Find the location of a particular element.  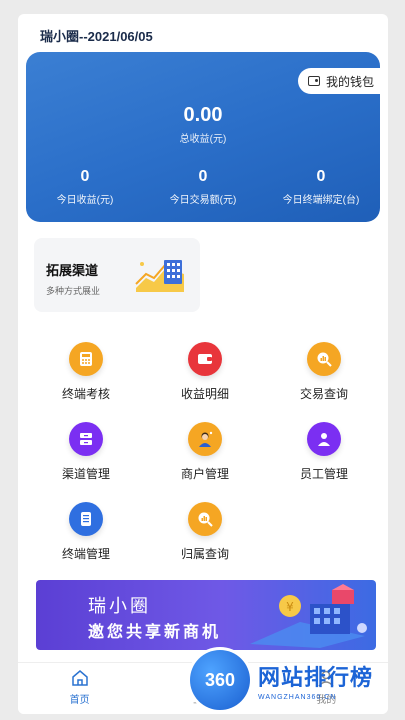

employee-icon is located at coordinates (324, 439).